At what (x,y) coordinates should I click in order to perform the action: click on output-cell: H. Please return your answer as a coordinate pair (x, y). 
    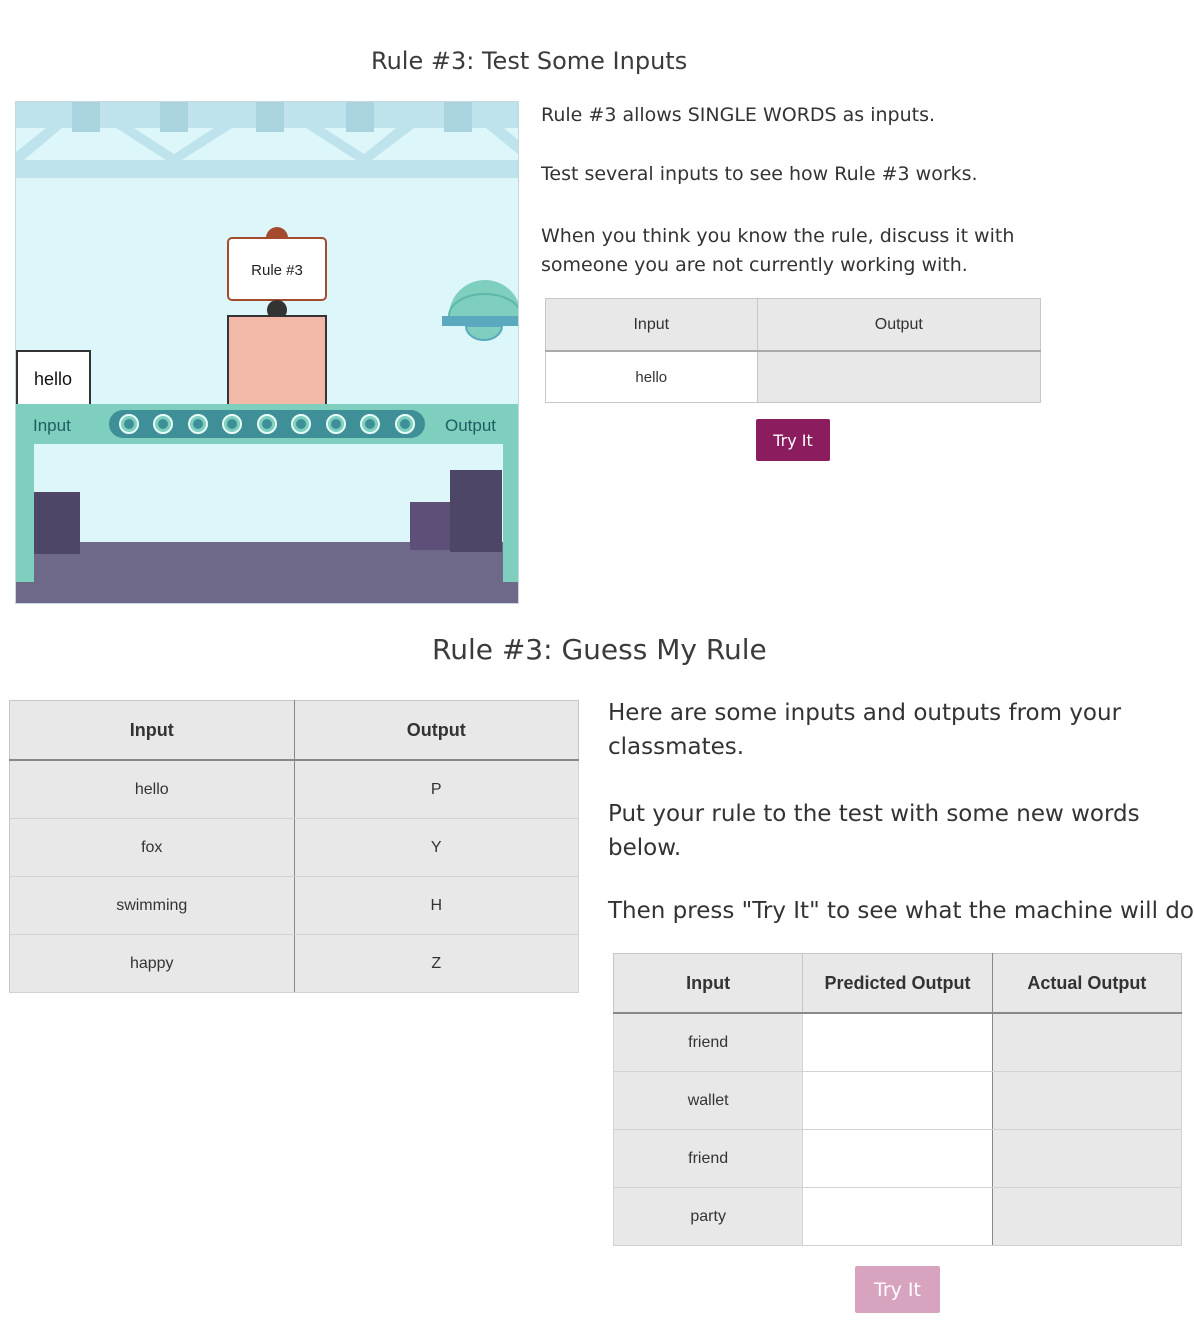
    Looking at the image, I should click on (436, 905).